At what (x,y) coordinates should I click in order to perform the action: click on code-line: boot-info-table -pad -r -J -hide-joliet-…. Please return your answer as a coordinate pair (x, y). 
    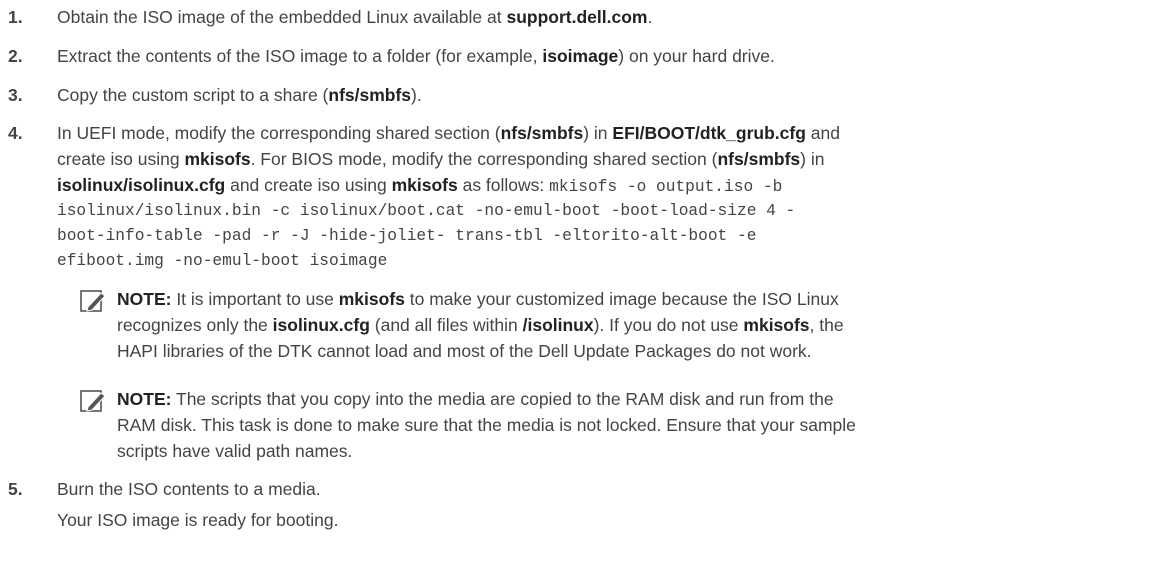
    Looking at the image, I should click on (407, 236).